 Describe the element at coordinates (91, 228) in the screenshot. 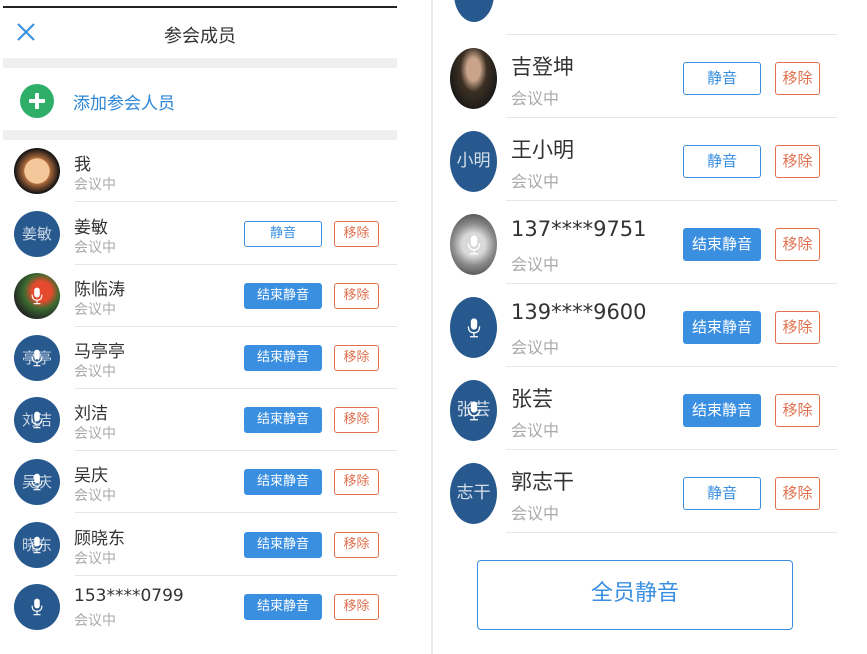

I see `member-name: 姜敏` at that location.